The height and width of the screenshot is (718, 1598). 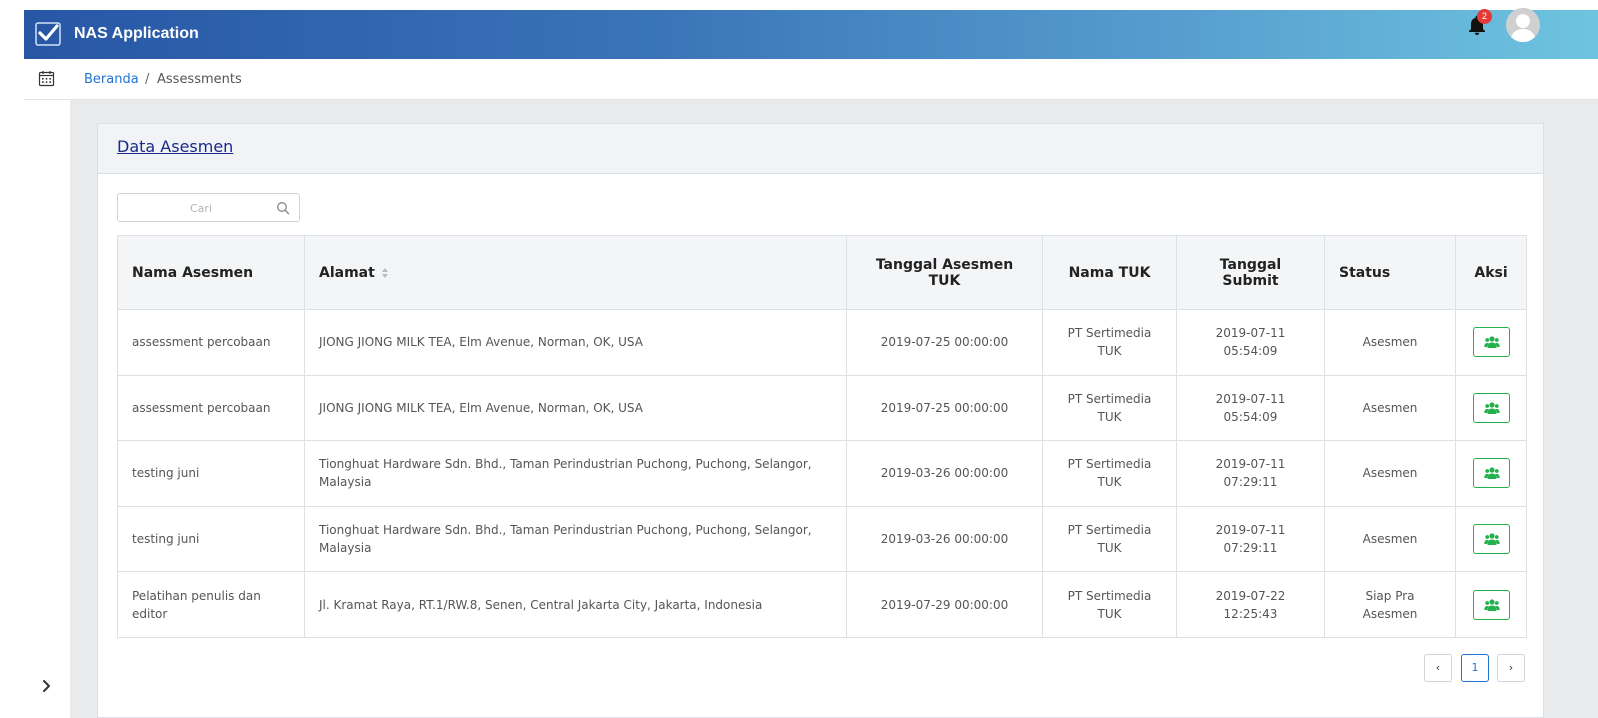 What do you see at coordinates (1523, 25) in the screenshot?
I see `user-avatar-icon` at bounding box center [1523, 25].